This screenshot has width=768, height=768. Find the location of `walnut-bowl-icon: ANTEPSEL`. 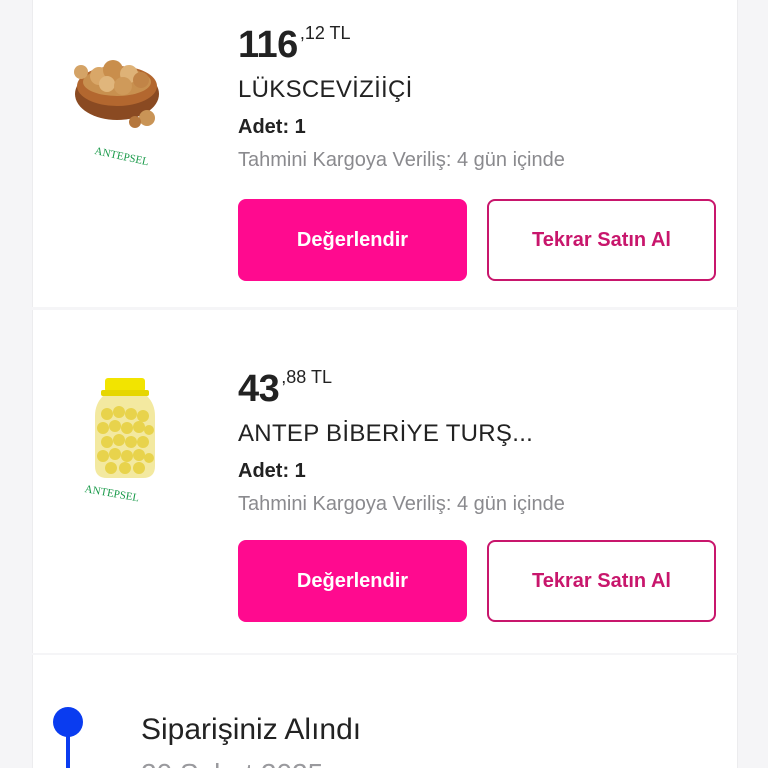

walnut-bowl-icon: ANTEPSEL is located at coordinates (116, 114).